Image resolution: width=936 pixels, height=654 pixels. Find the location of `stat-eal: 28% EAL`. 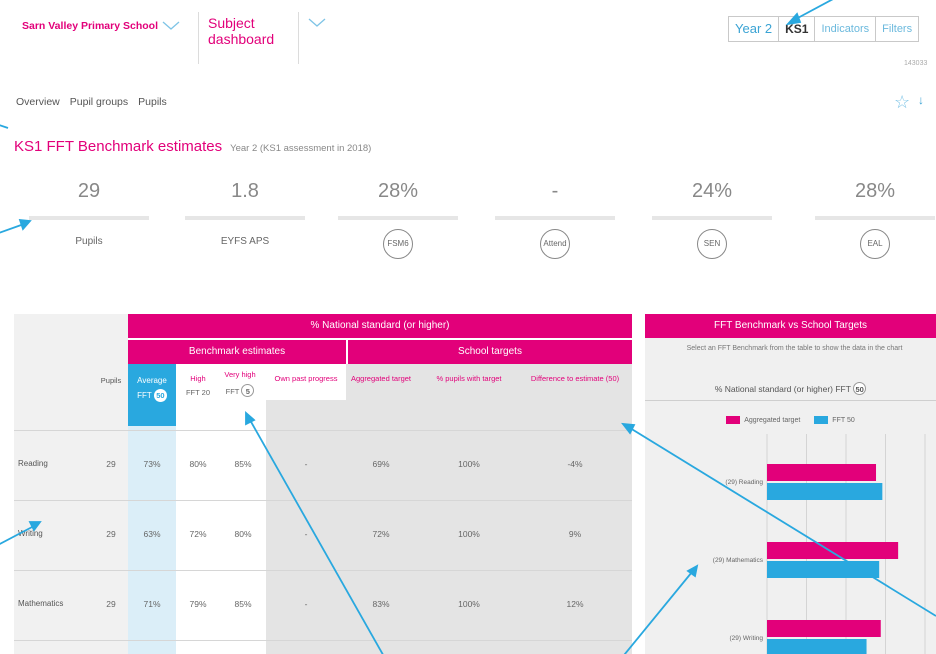

stat-eal: 28% EAL is located at coordinates (875, 219).